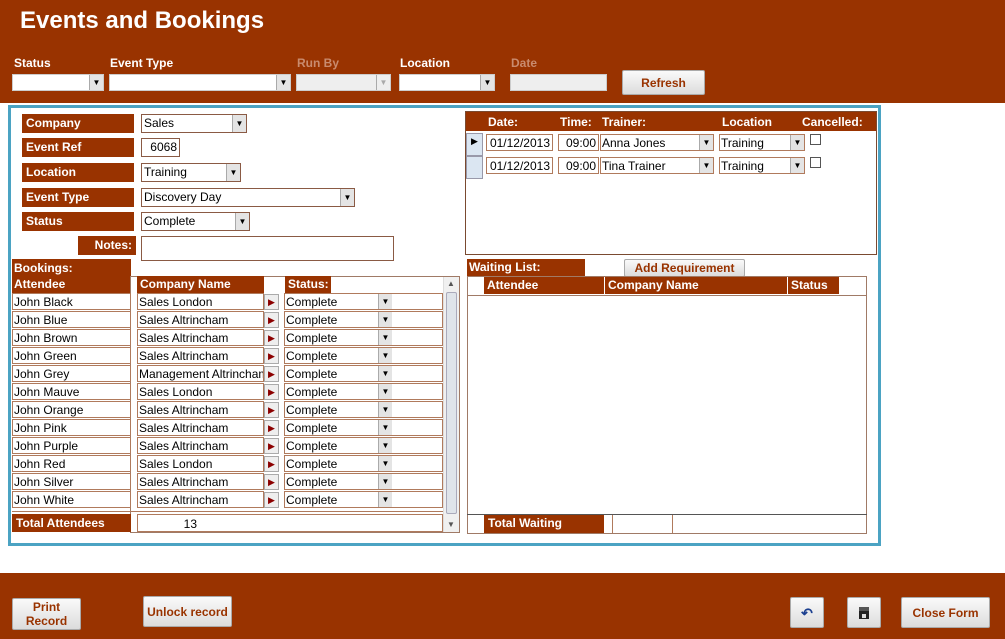 The width and height of the screenshot is (1005, 639). I want to click on event-type-select: Discovery Day ▼, so click(248, 197).